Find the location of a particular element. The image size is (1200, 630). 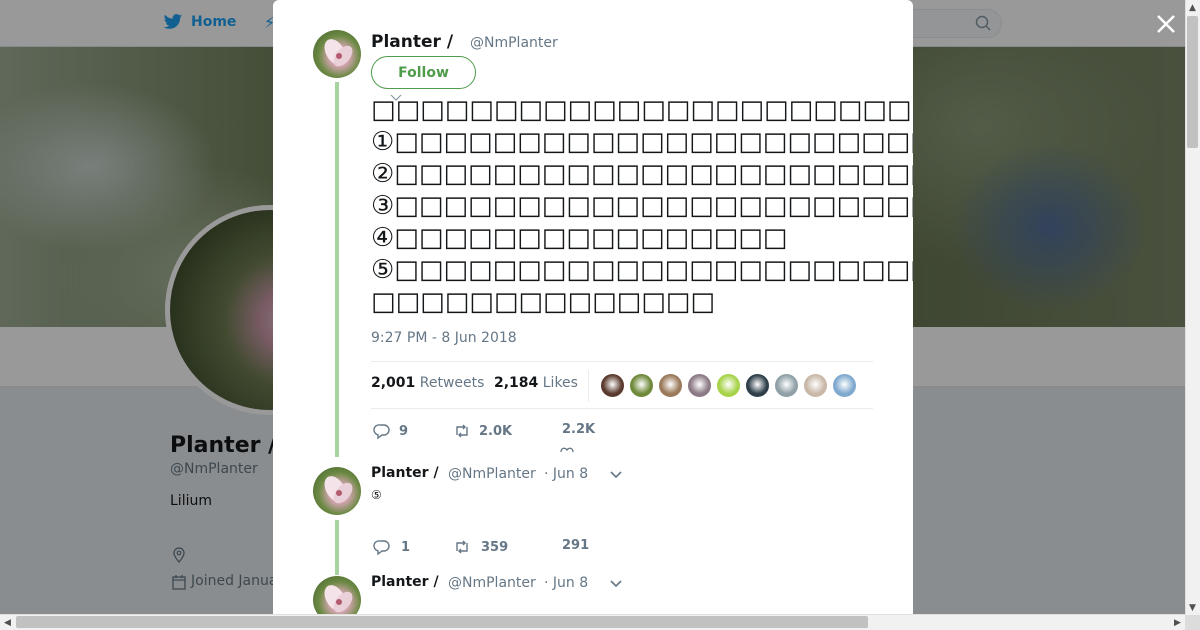

likes-count: 2,184 is located at coordinates (516, 383).